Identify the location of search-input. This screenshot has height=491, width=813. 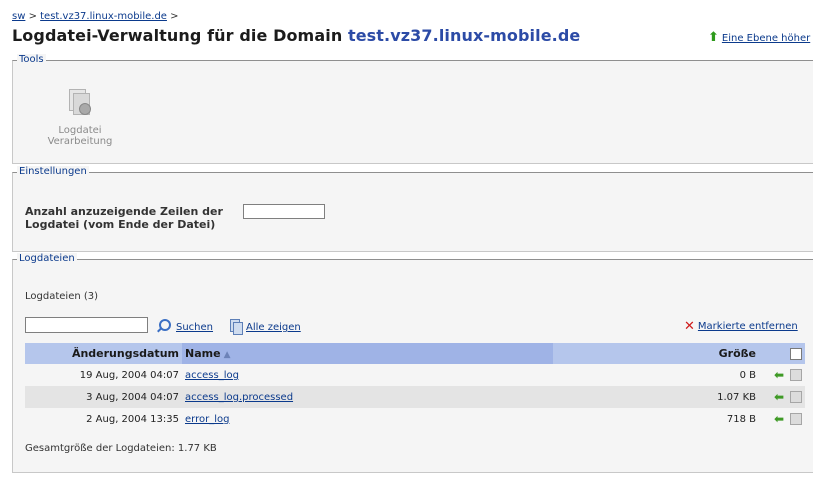
(86, 325).